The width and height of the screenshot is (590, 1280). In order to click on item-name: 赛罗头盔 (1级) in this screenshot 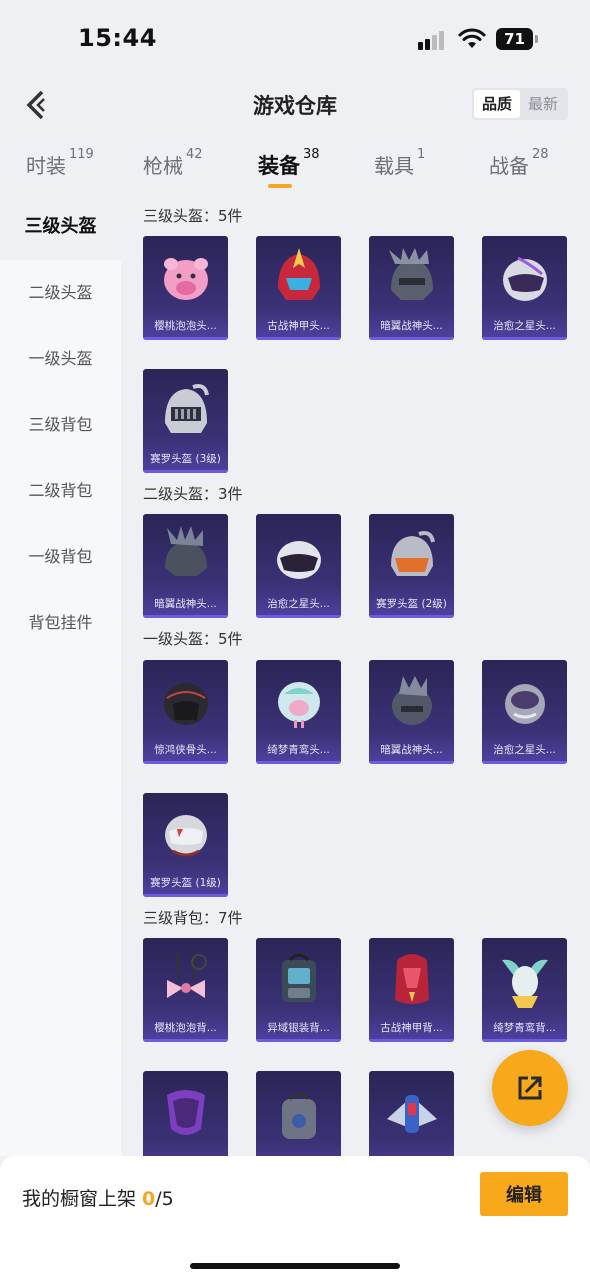, I will do `click(185, 883)`.